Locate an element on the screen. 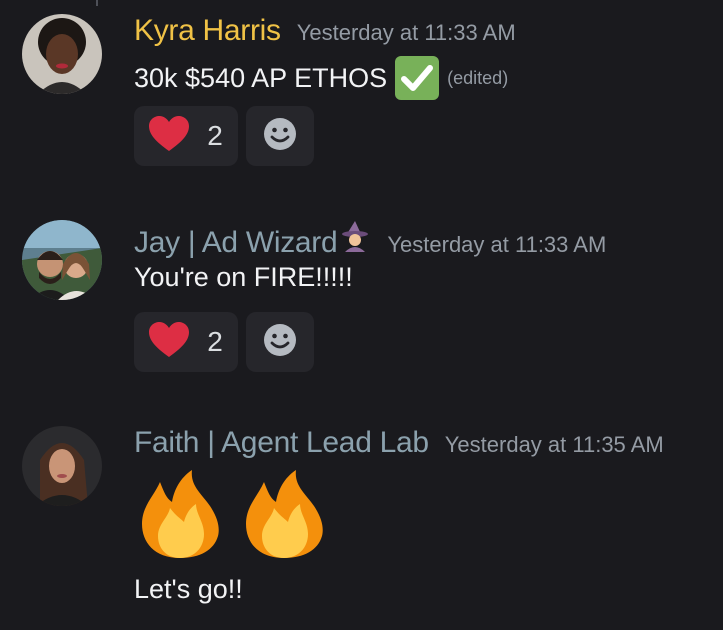 The height and width of the screenshot is (630, 723). message-content: Let's go!! is located at coordinates (188, 589).